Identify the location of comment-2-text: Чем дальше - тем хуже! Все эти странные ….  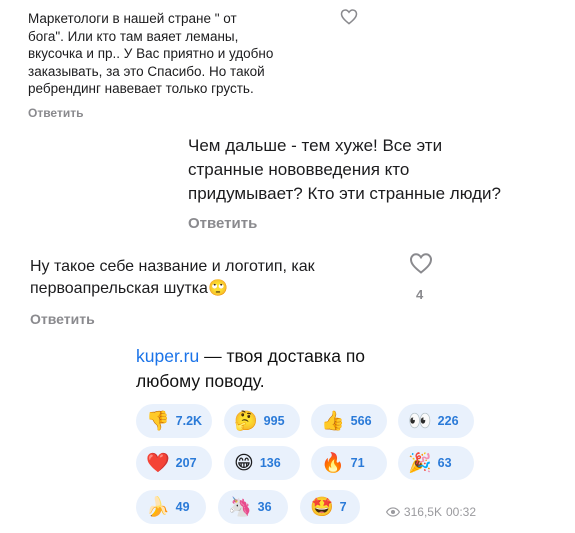
(344, 170).